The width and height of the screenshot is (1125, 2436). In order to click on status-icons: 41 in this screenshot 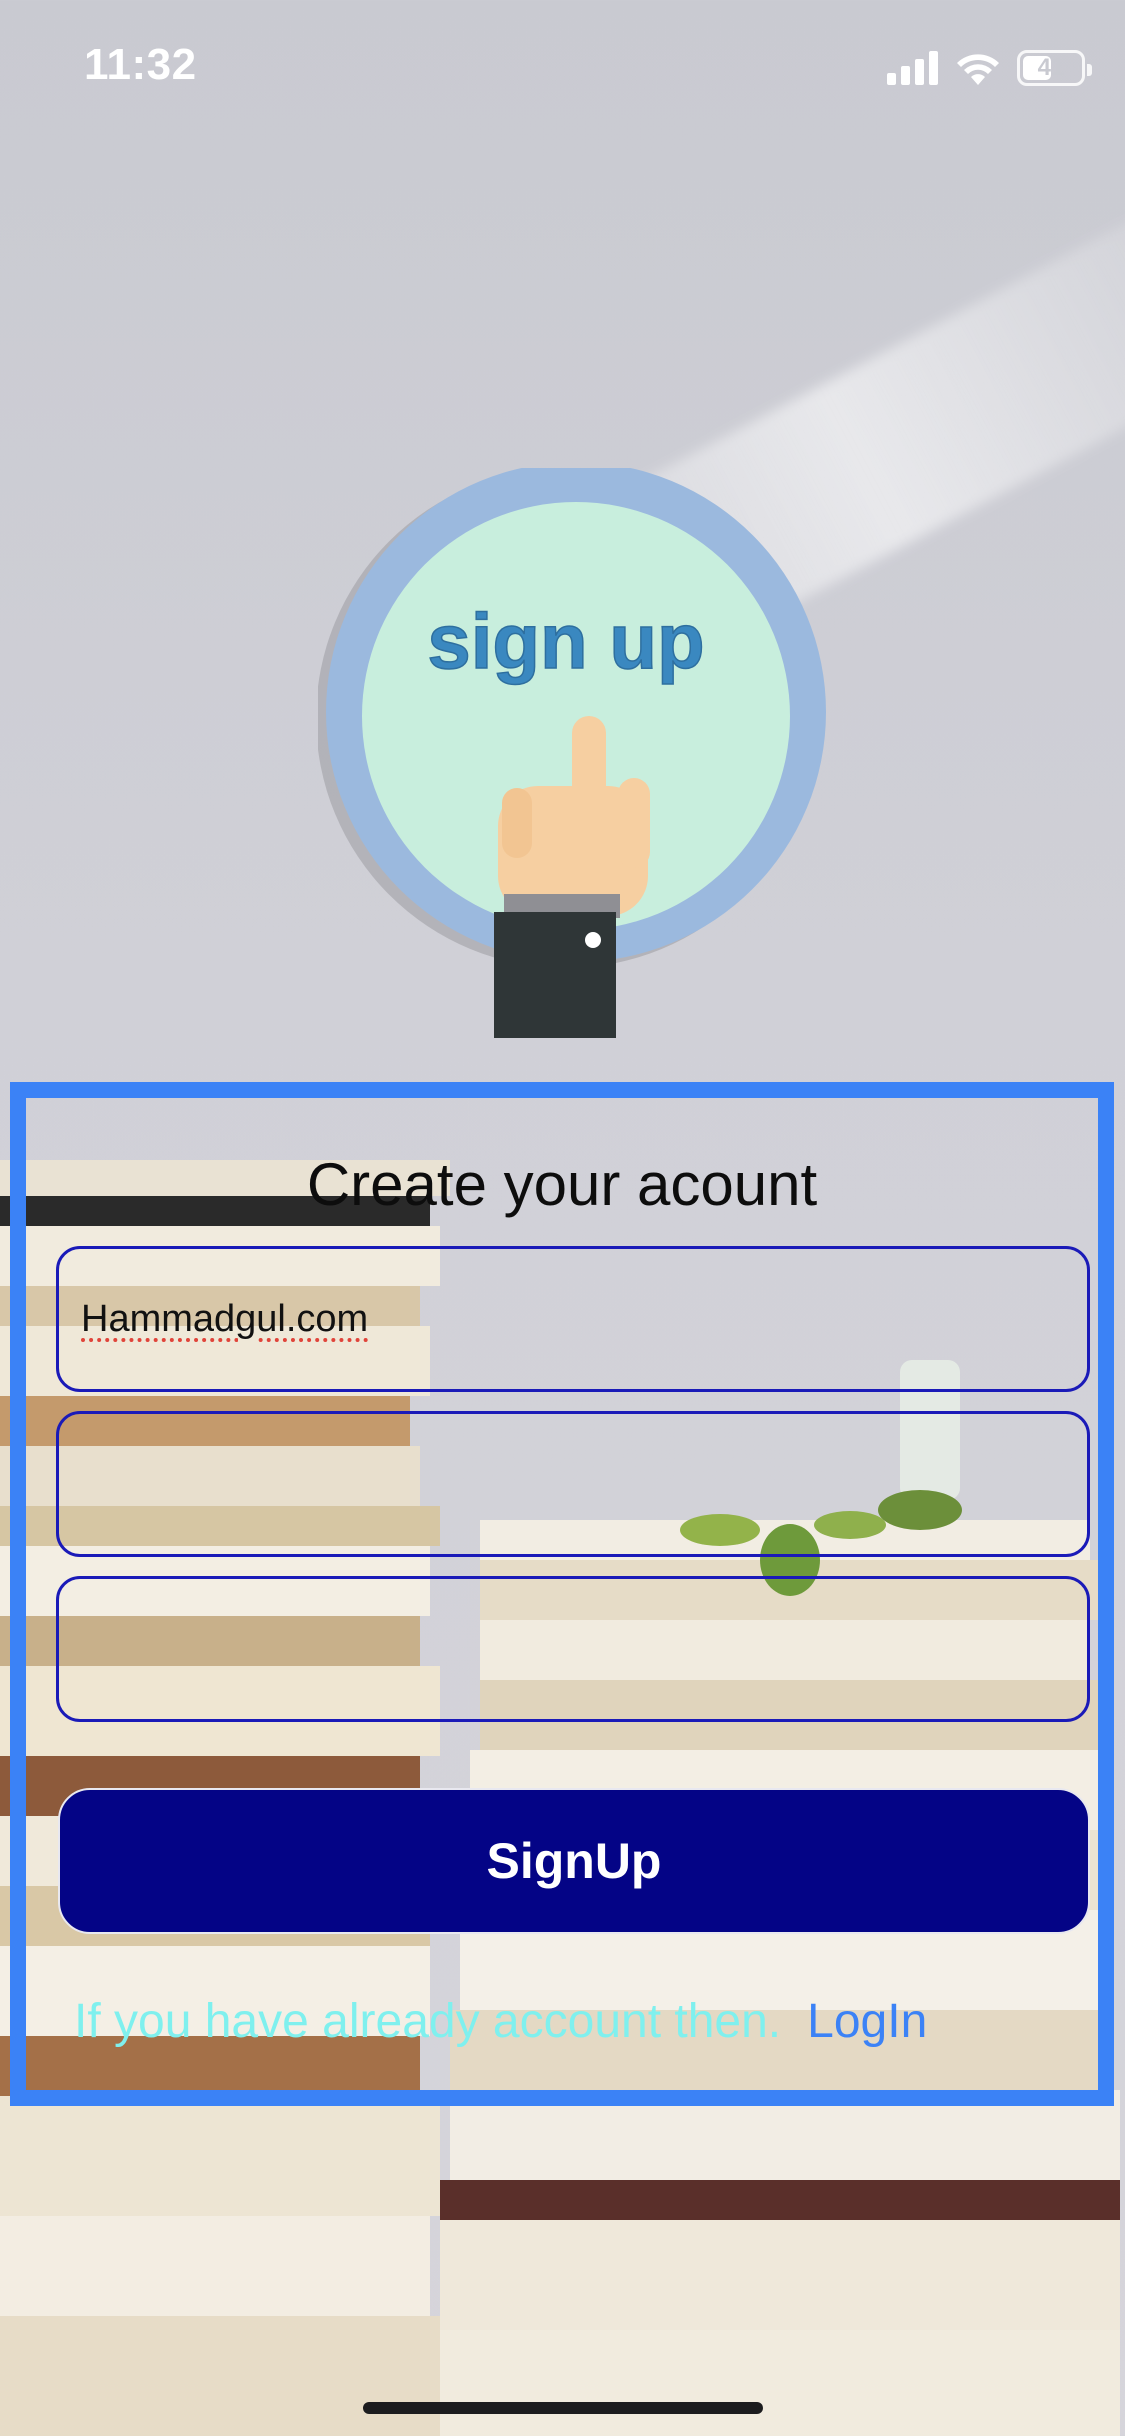, I will do `click(989, 68)`.